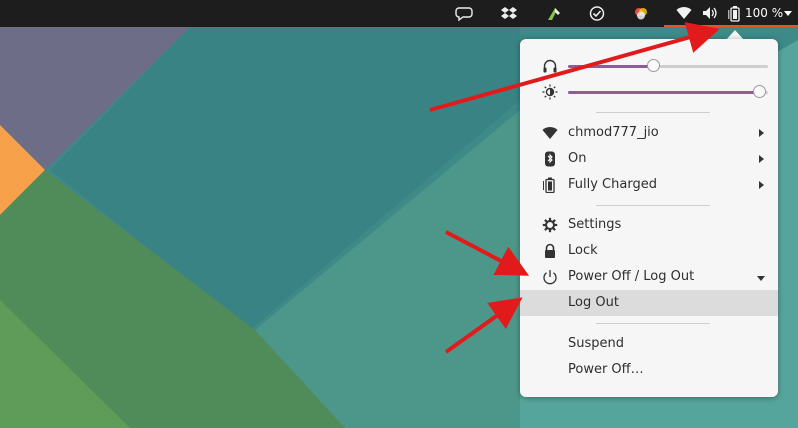 This screenshot has width=798, height=428. Describe the element at coordinates (759, 91) in the screenshot. I see `brightness-slider-handle` at that location.